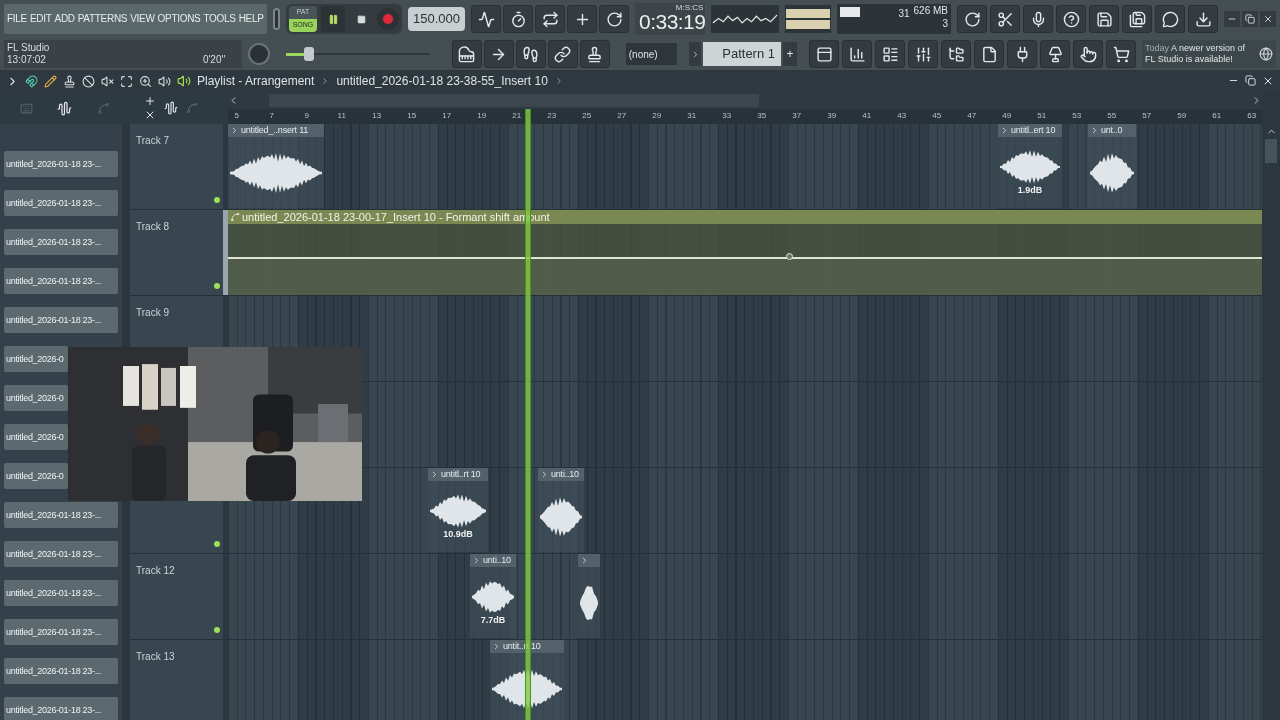 This screenshot has height=720, width=1280. Describe the element at coordinates (40, 19) in the screenshot. I see `menu-item: EDIT` at that location.